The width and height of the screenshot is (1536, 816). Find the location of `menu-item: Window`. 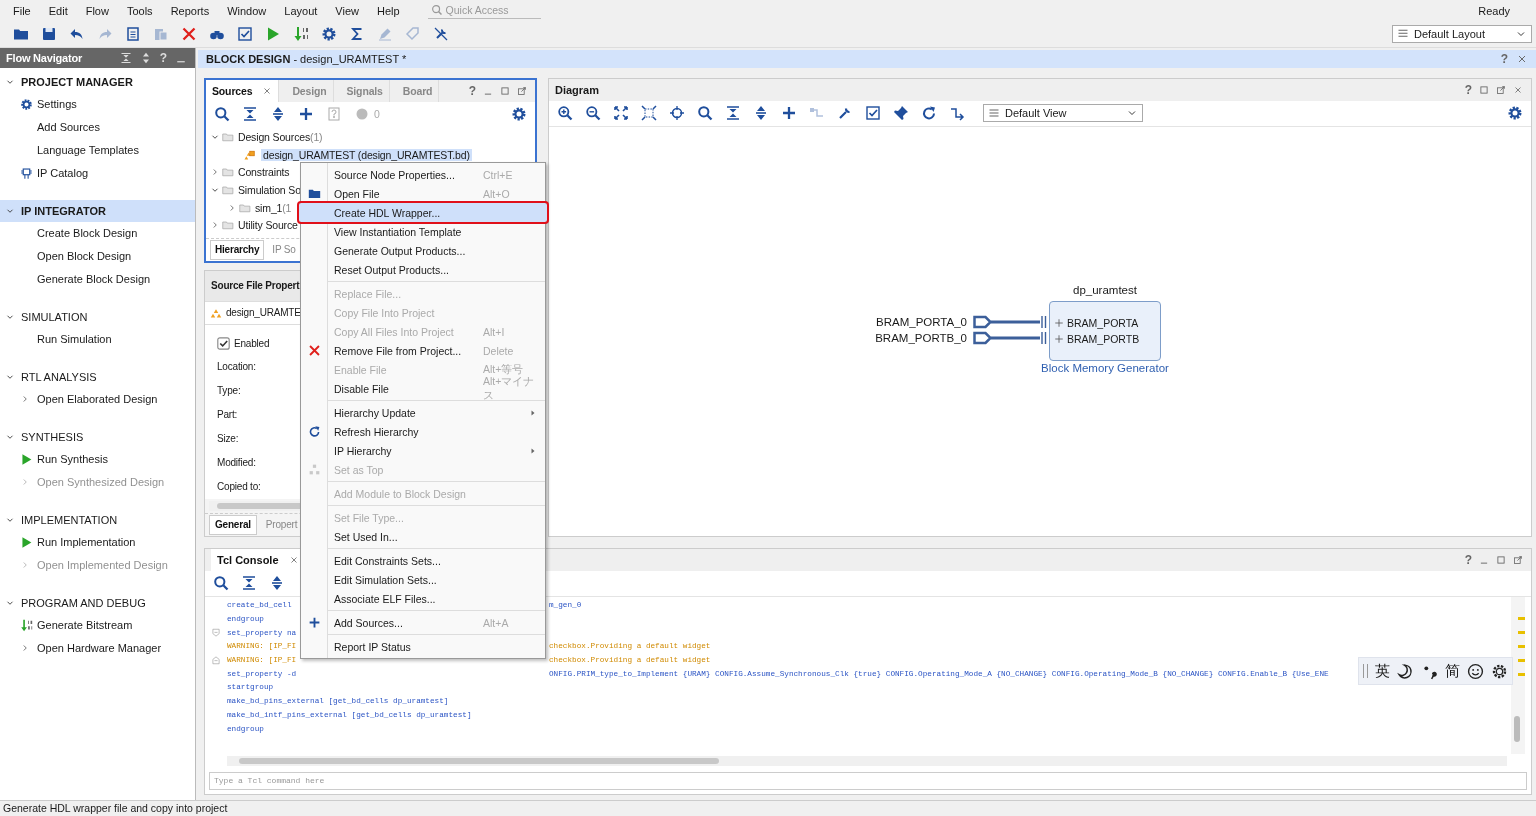

menu-item: Window is located at coordinates (247, 10).